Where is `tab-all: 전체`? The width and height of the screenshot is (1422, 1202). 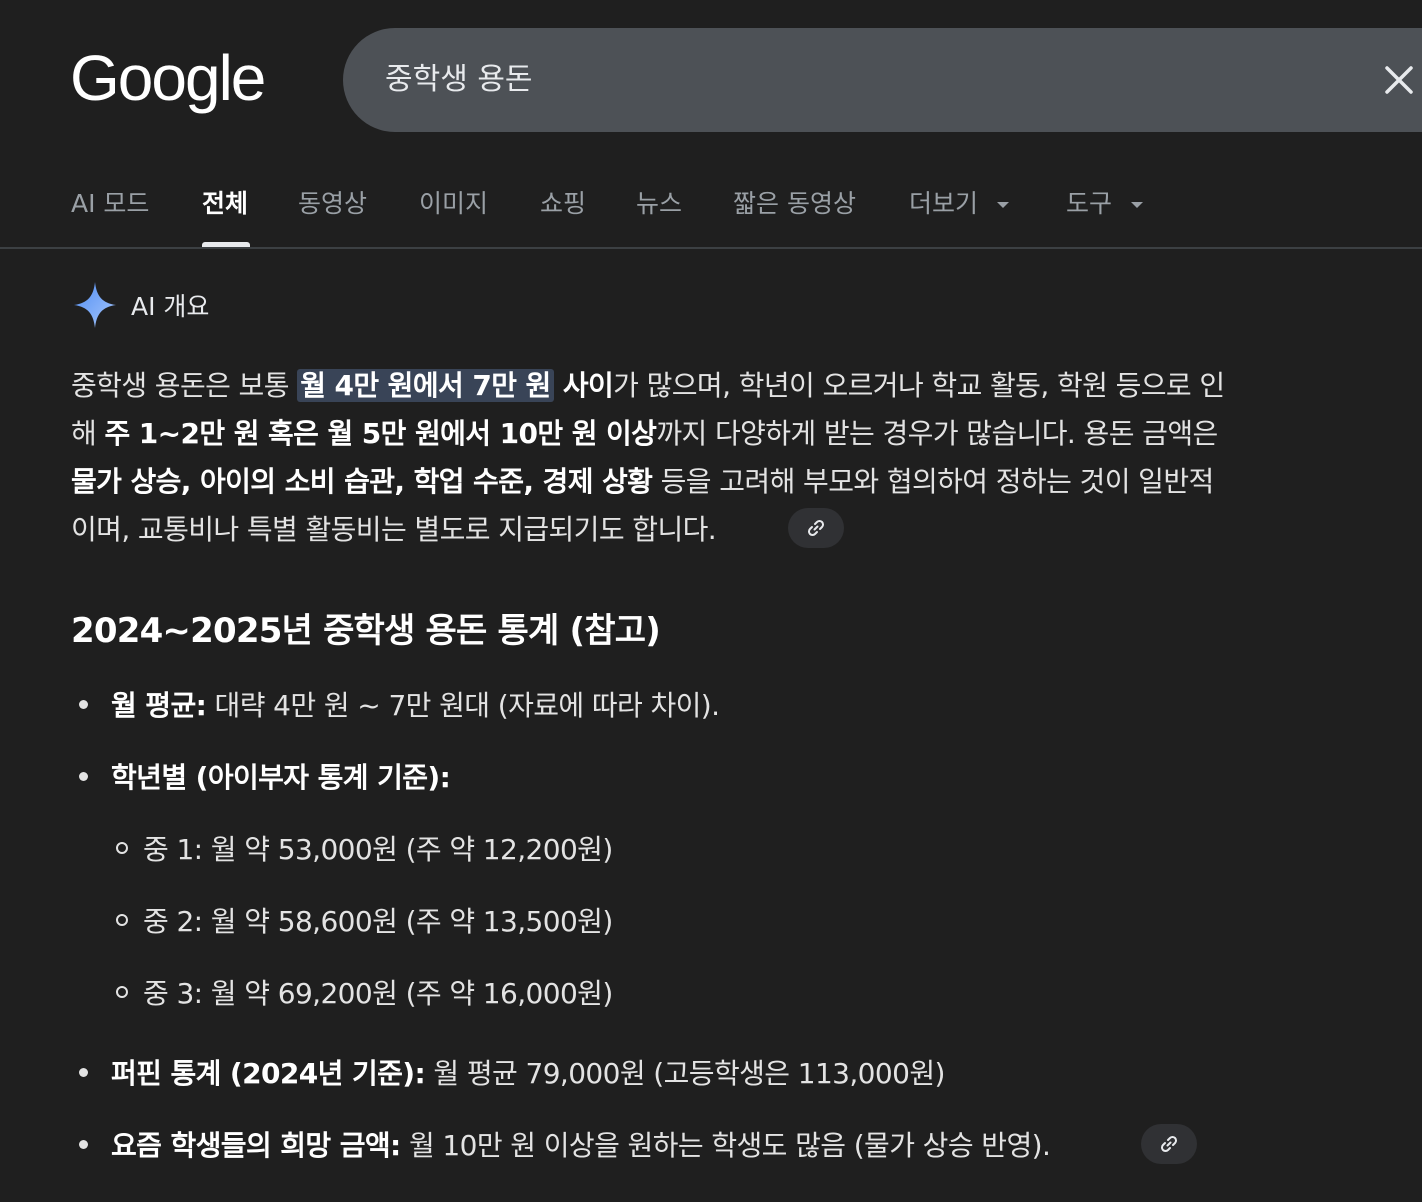
tab-all: 전체 is located at coordinates (225, 202).